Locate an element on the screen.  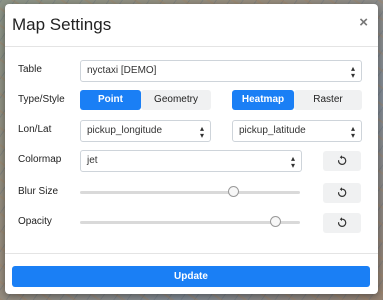
lon-lat-label: Lon/Lat is located at coordinates (35, 129).